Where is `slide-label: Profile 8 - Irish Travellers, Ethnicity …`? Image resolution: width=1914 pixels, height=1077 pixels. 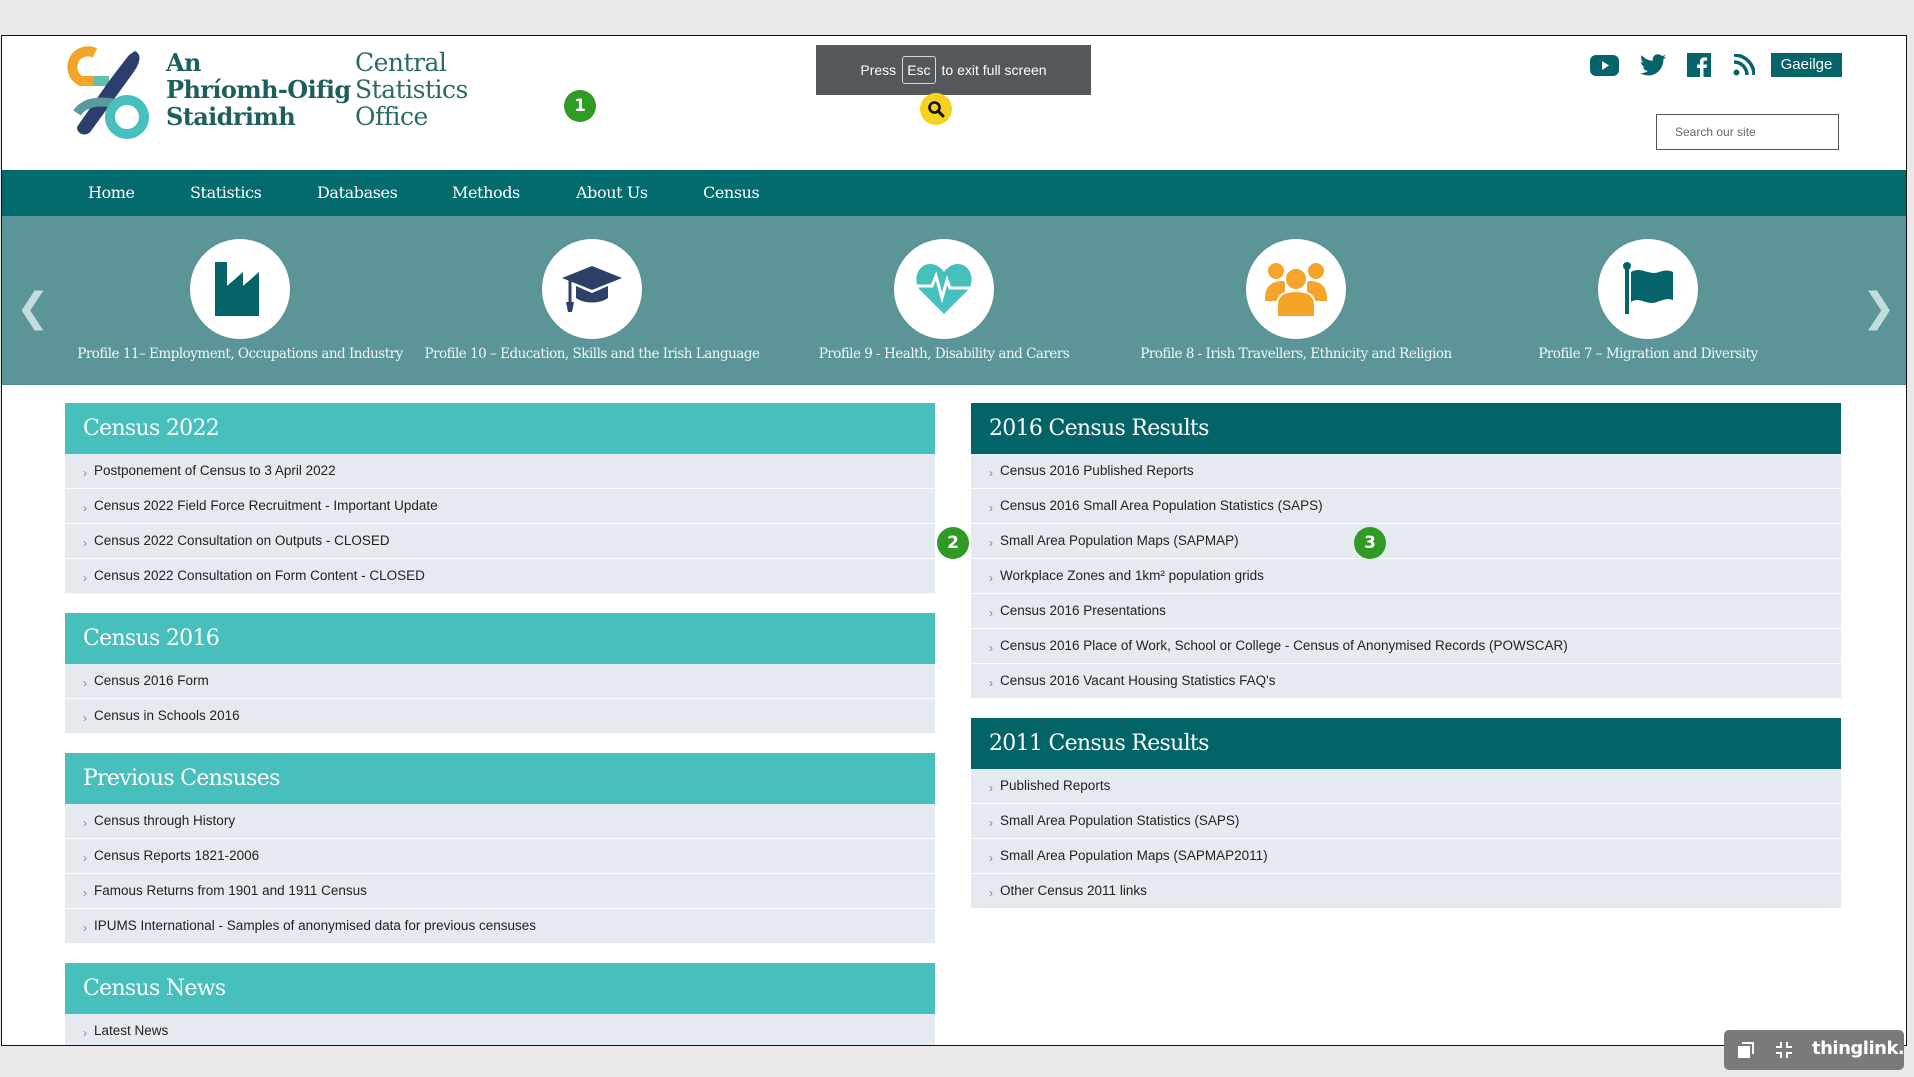 slide-label: Profile 8 - Irish Travellers, Ethnicity … is located at coordinates (1296, 354).